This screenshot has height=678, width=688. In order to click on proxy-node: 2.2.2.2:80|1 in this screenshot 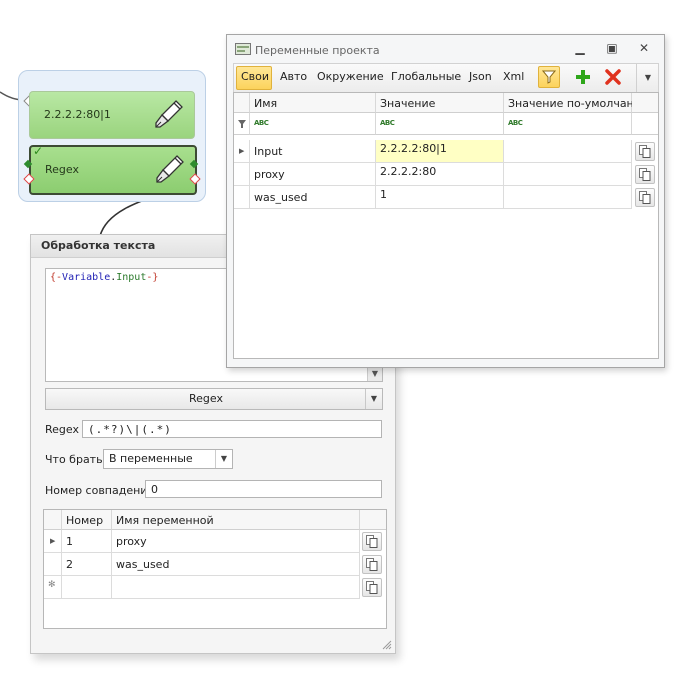, I will do `click(112, 115)`.